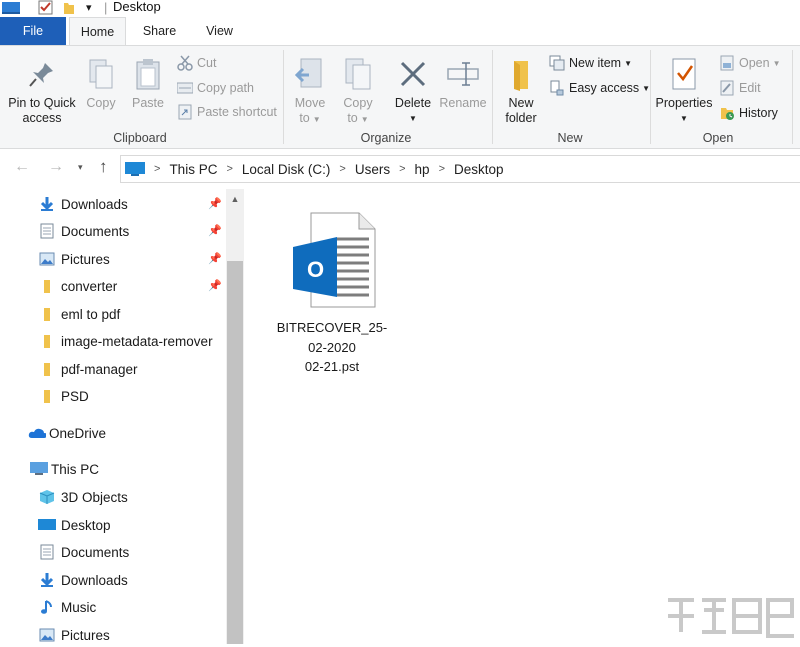  I want to click on sidebar-item-pictures-pc: Pictures, so click(74, 635).